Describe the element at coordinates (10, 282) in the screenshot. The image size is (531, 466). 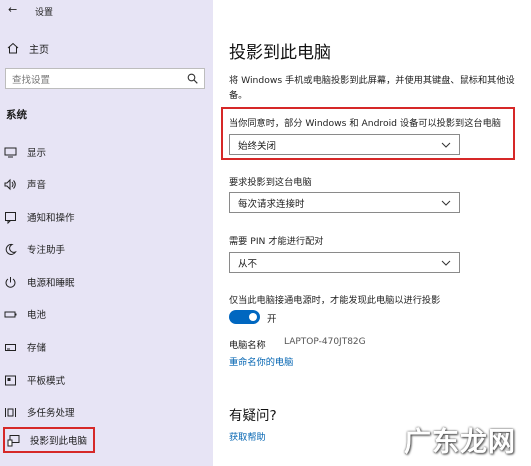
I see `power-icon` at that location.